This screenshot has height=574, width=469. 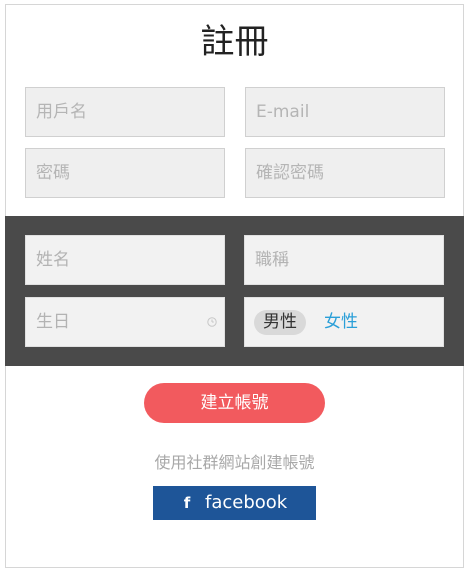 What do you see at coordinates (341, 322) in the screenshot?
I see `gender-option-female: 女性` at bounding box center [341, 322].